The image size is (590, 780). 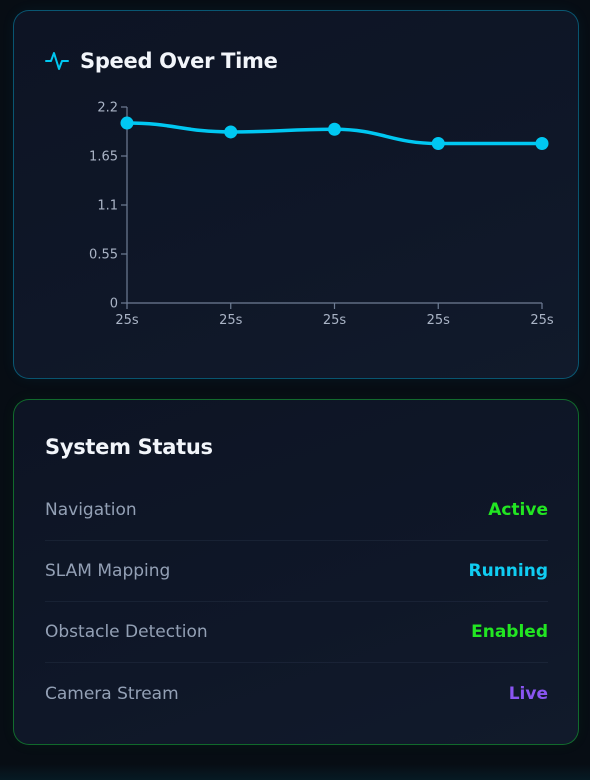 What do you see at coordinates (296, 510) in the screenshot?
I see `status-row-navigation: Navigation Active` at bounding box center [296, 510].